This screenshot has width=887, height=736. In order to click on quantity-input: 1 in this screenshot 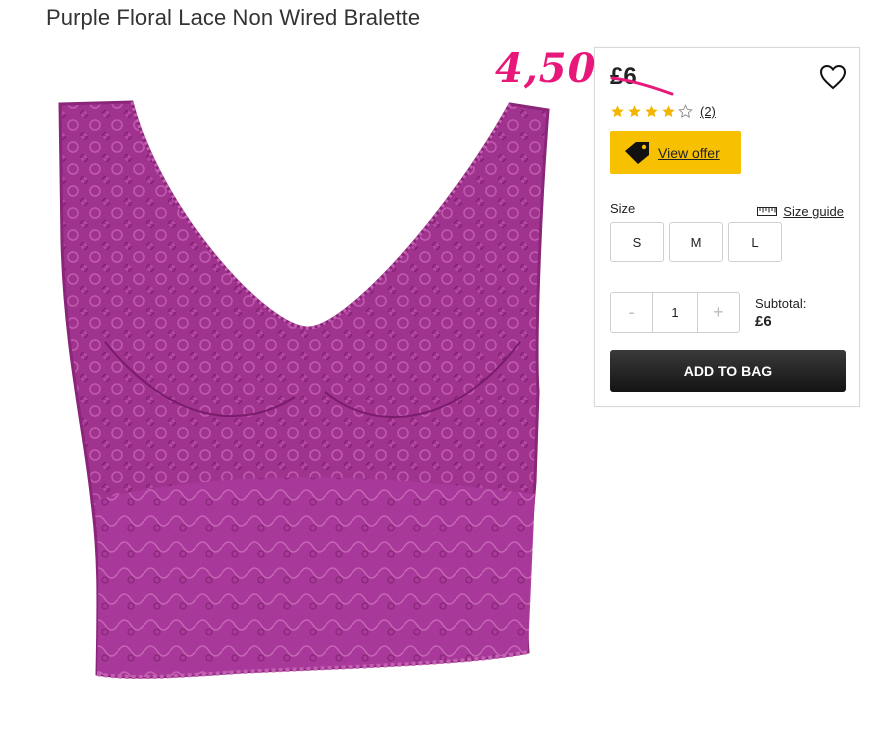, I will do `click(675, 312)`.